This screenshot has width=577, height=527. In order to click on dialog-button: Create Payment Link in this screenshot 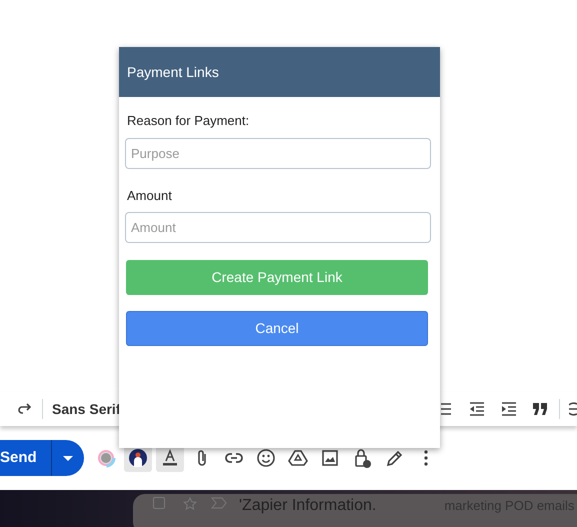, I will do `click(277, 277)`.